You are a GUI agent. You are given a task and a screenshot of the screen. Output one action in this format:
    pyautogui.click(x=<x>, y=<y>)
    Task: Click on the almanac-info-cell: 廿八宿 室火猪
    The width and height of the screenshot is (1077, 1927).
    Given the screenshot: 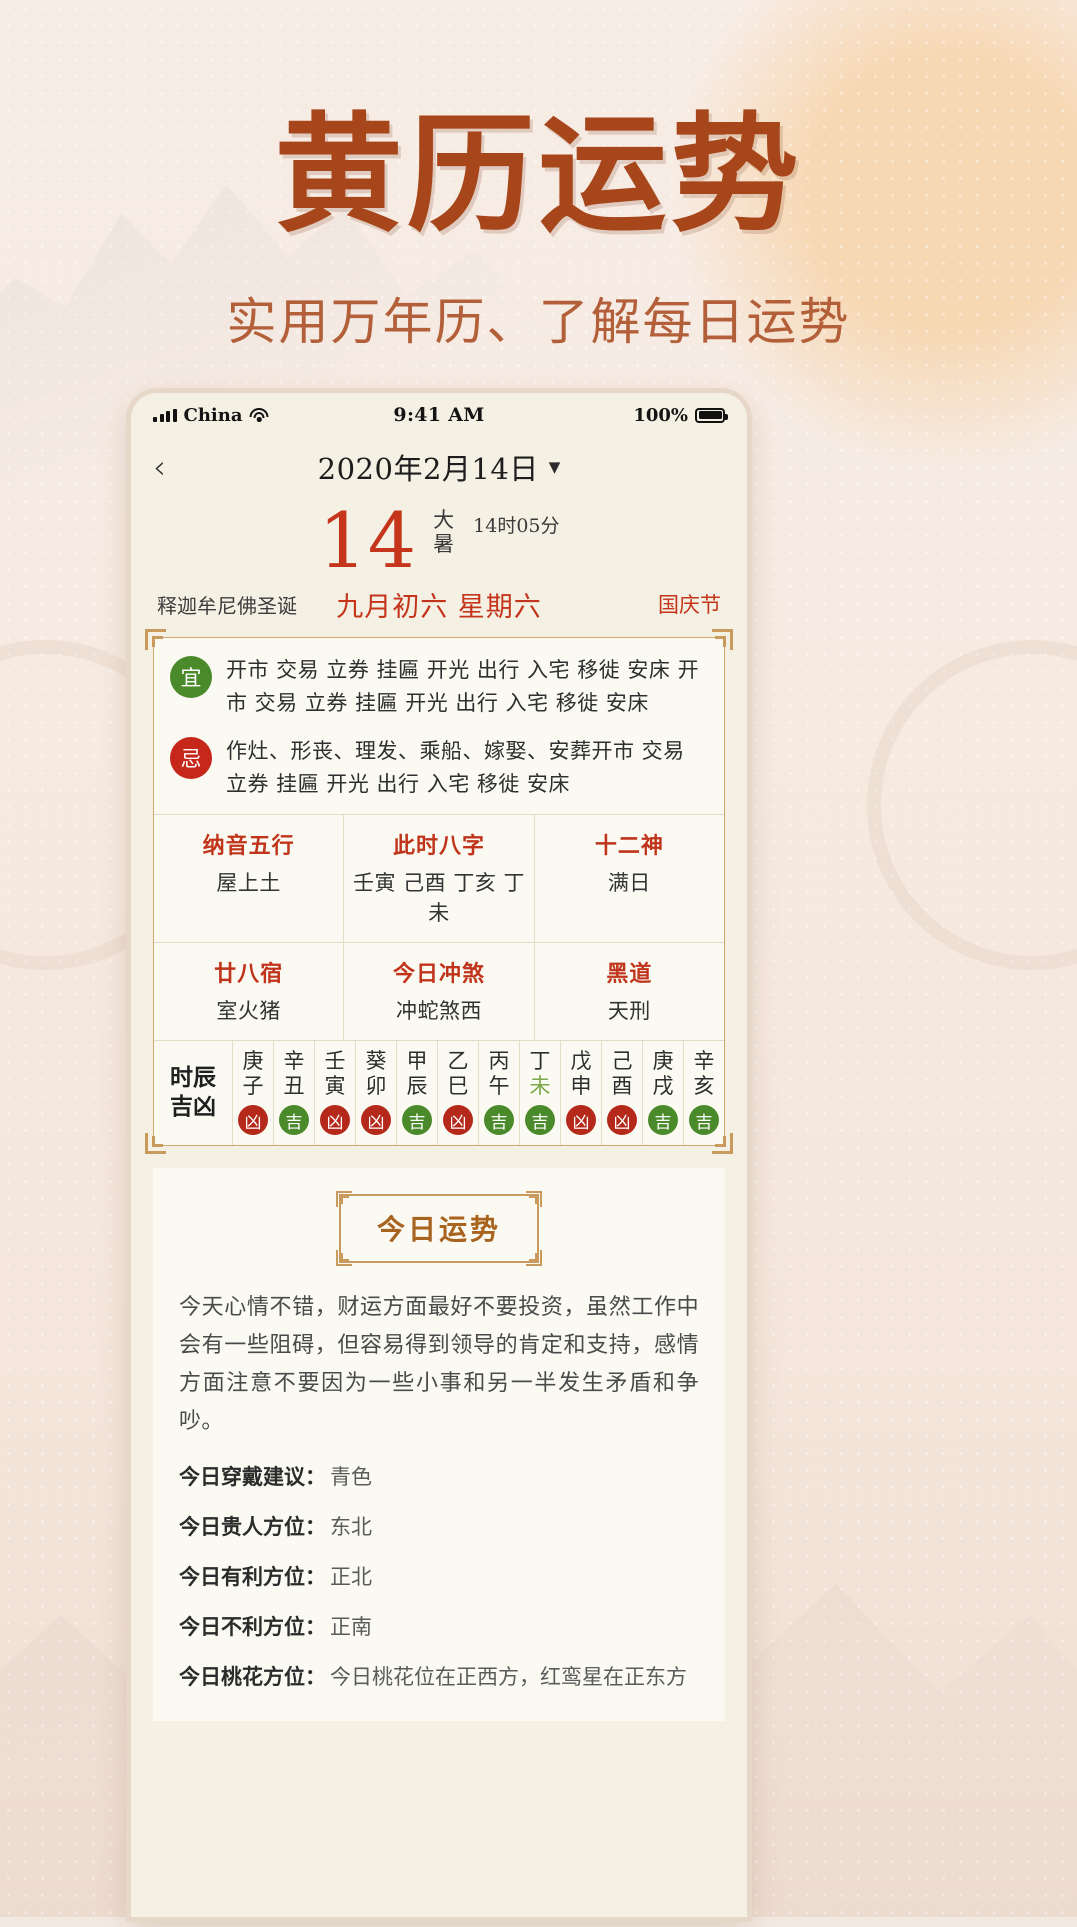 What is the action you would take?
    pyautogui.click(x=248, y=991)
    